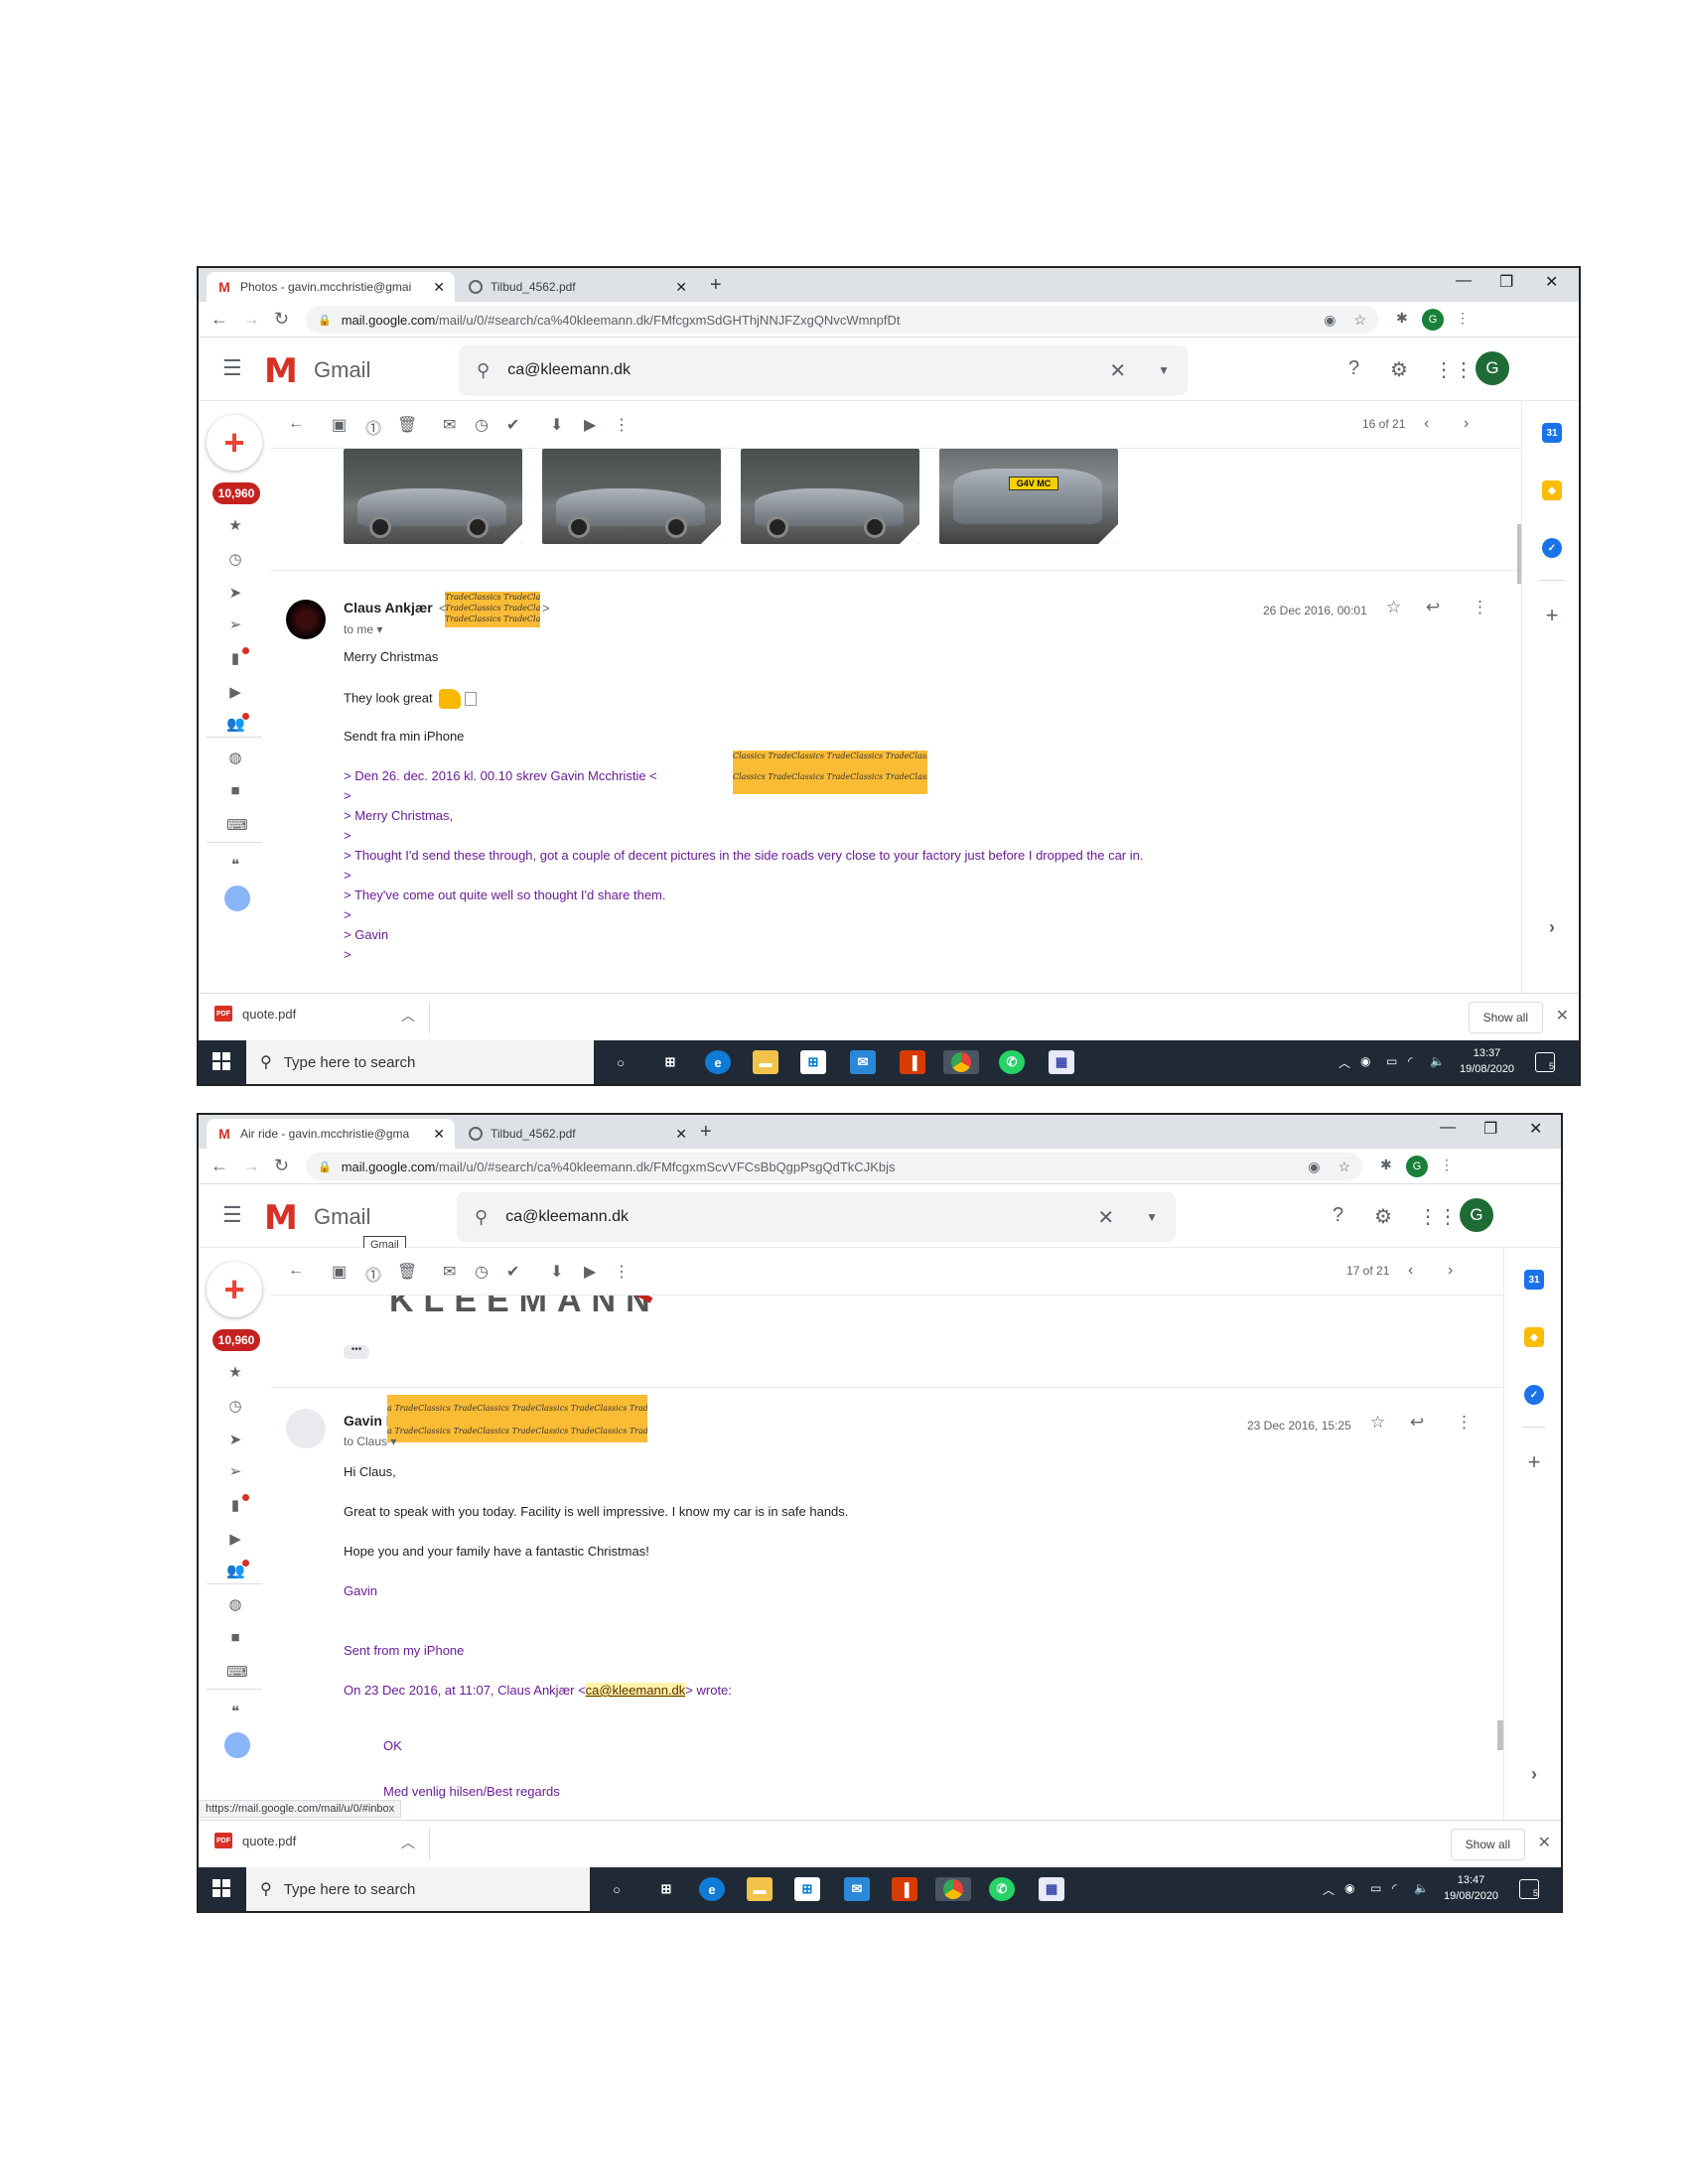 The height and width of the screenshot is (2184, 1688). What do you see at coordinates (1433, 607) in the screenshot?
I see `reply-icon: ↩` at bounding box center [1433, 607].